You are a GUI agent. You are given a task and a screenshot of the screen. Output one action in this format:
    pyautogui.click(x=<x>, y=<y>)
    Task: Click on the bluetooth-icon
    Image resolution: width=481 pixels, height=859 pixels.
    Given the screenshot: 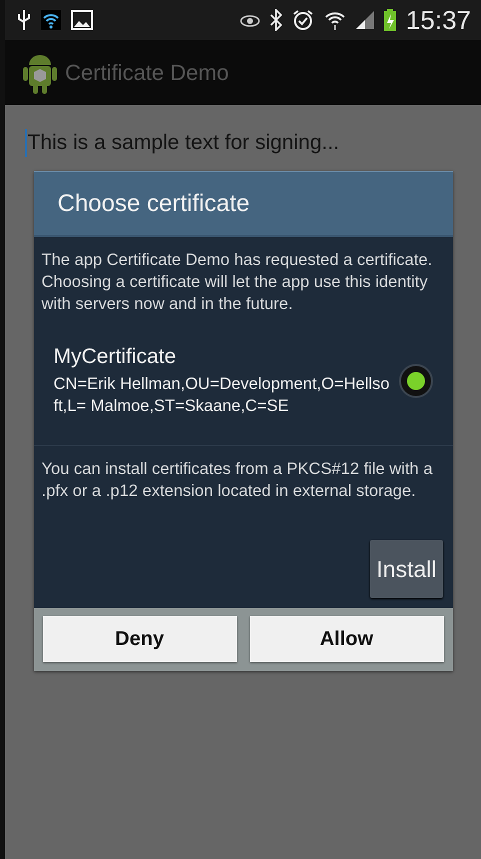 What is the action you would take?
    pyautogui.click(x=276, y=20)
    